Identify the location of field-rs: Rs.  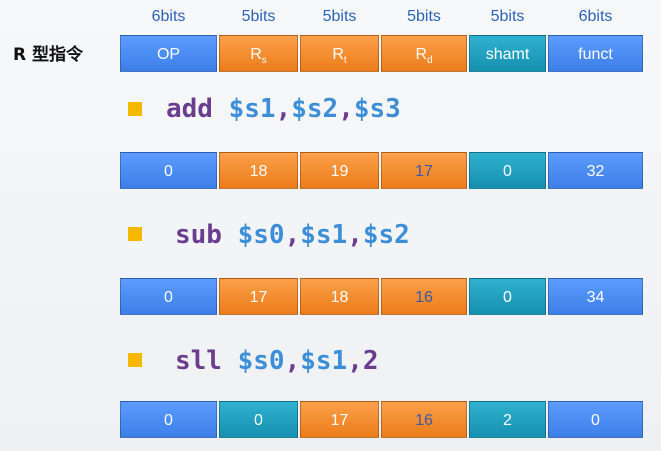
(258, 53).